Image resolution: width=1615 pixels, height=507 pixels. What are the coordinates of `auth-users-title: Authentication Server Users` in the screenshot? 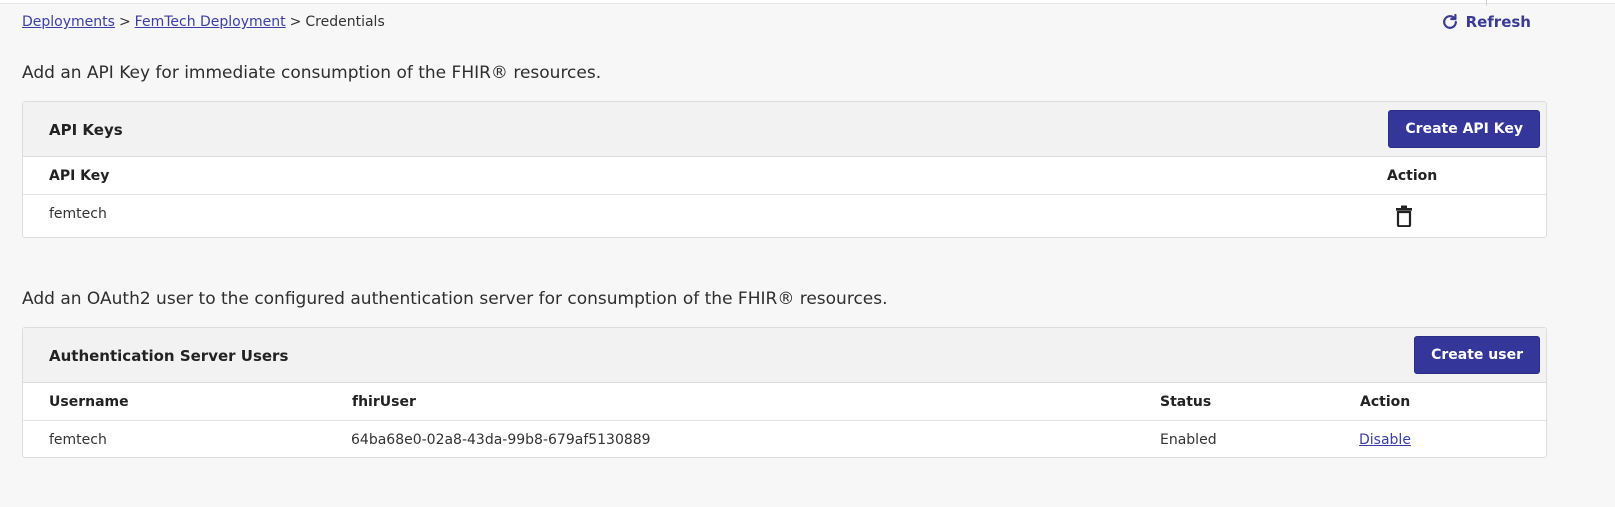 It's located at (169, 356).